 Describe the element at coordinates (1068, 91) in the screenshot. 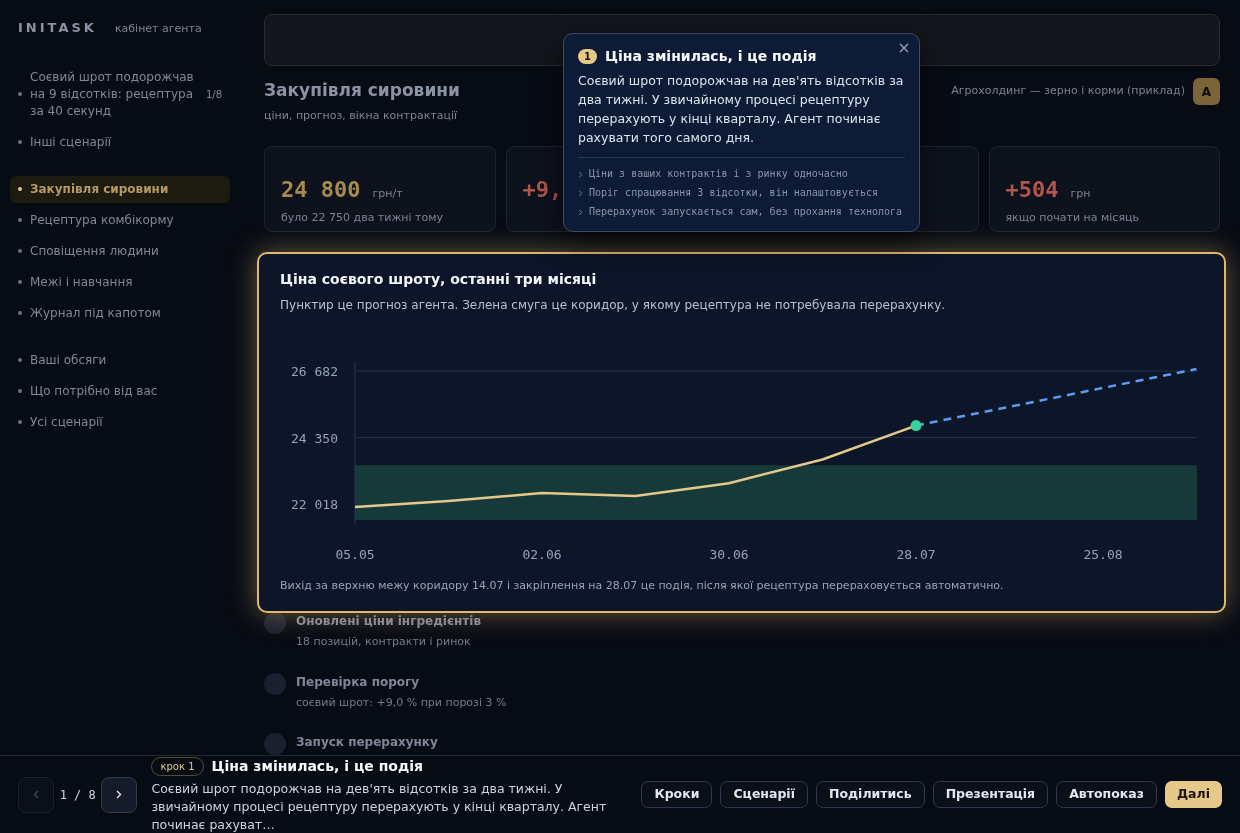

I see `company-name: Агрохолдинг — зерно і корми (приклад)` at that location.